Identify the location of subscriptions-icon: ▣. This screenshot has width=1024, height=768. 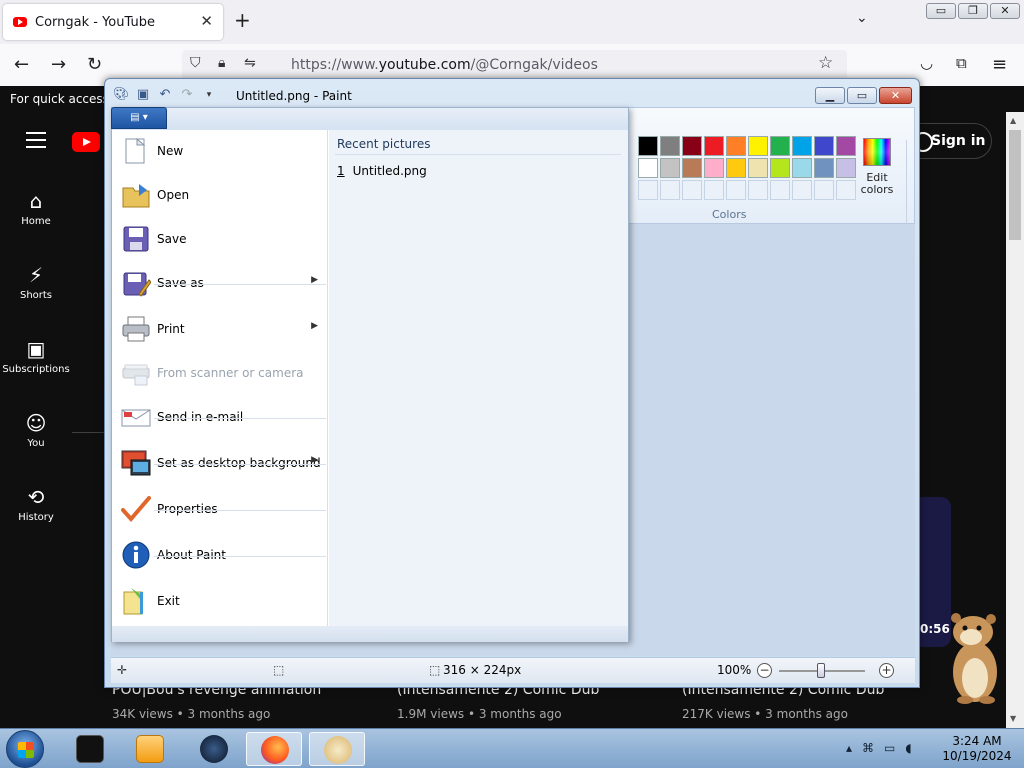
(36, 349).